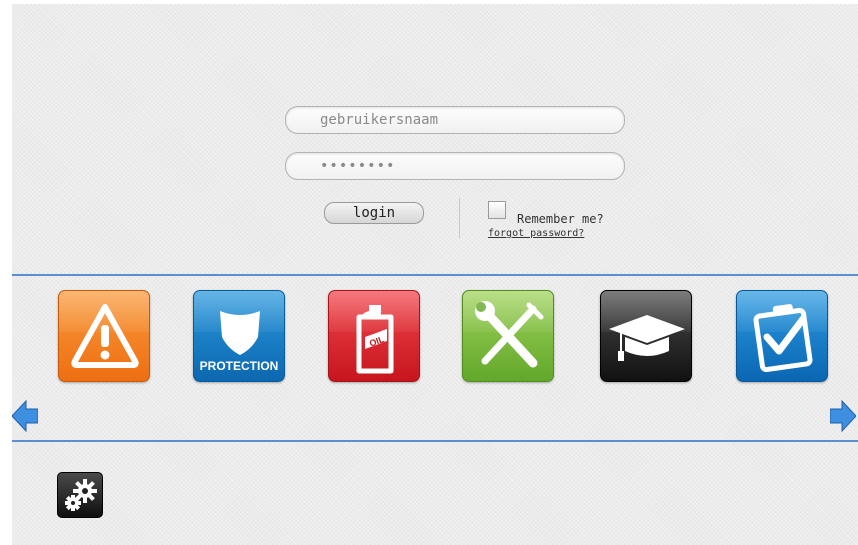 This screenshot has width=858, height=545. I want to click on forgot-password-link: forgot password?, so click(536, 233).